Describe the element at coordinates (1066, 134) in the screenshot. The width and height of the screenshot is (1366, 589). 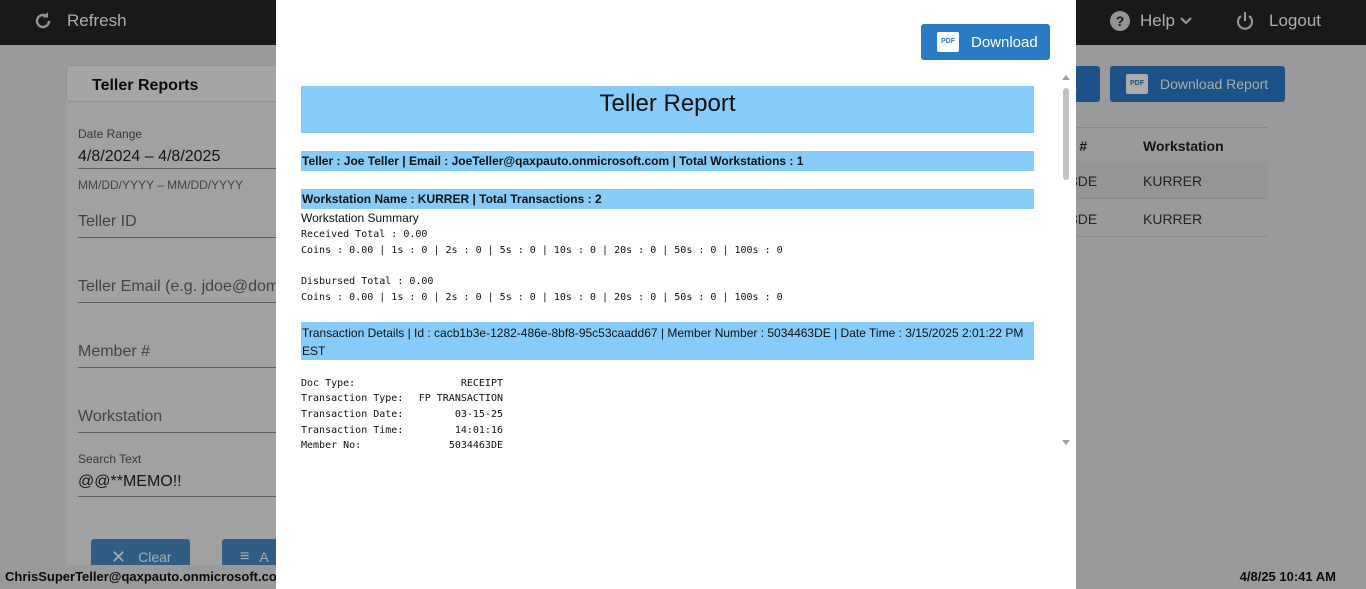
I see `scrollbar-thumb` at that location.